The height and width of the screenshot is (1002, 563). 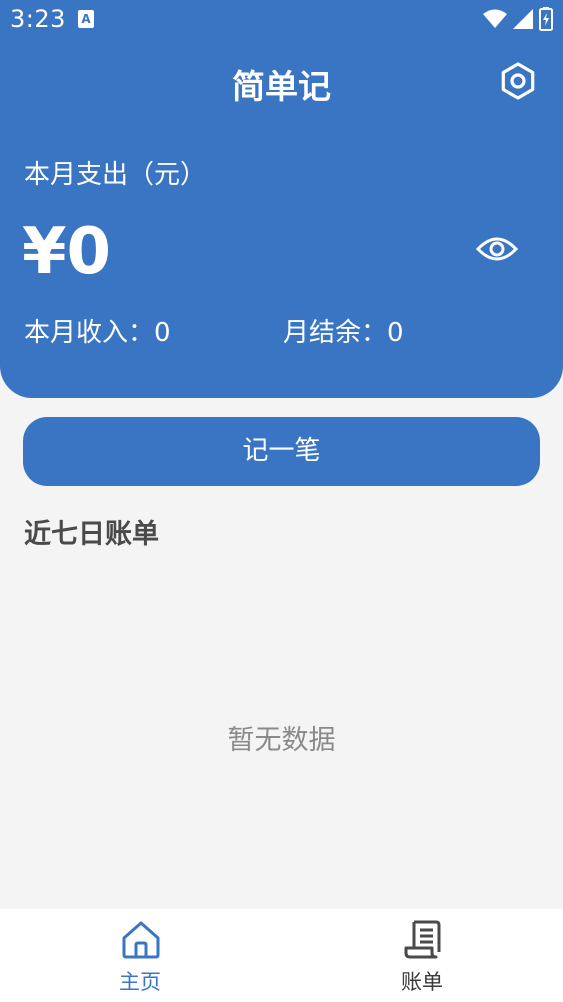 What do you see at coordinates (546, 19) in the screenshot?
I see `battery-icon` at bounding box center [546, 19].